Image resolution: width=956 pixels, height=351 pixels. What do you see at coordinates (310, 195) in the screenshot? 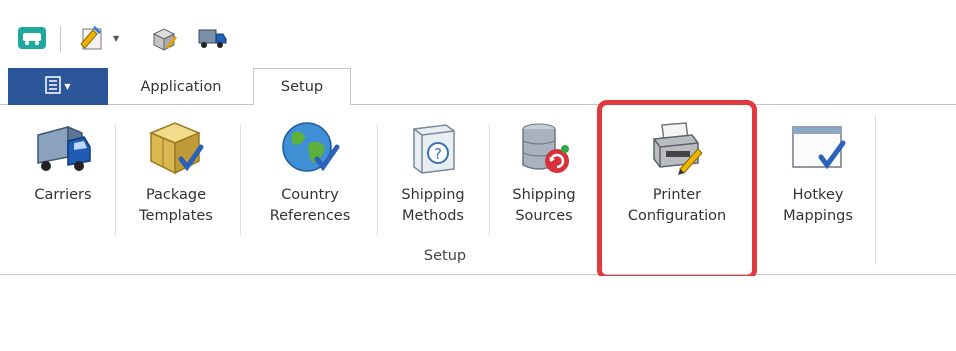
I see `button-label: Country` at bounding box center [310, 195].